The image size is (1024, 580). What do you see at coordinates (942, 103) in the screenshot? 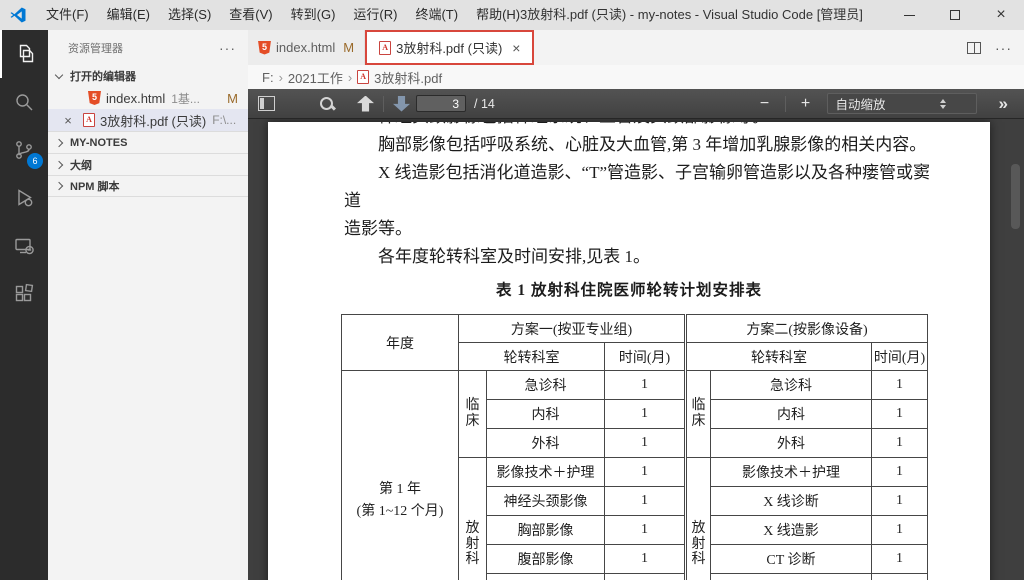
I see `select-spinner-icon` at bounding box center [942, 103].